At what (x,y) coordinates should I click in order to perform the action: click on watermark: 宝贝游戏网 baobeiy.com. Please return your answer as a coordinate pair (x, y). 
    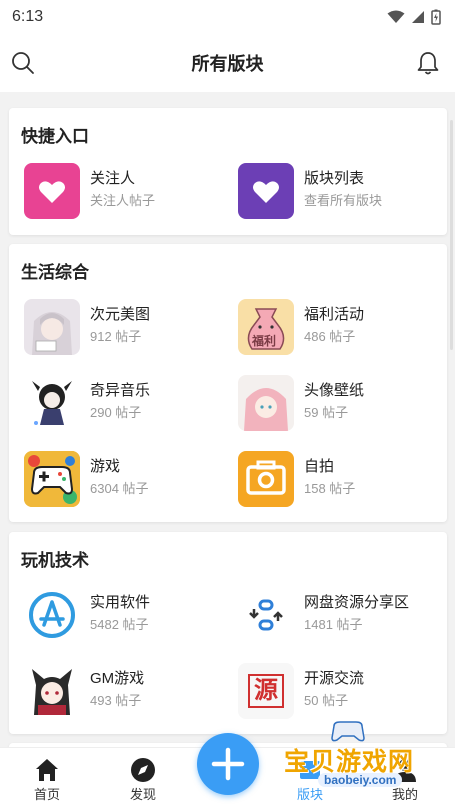
    Looking at the image, I should click on (365, 762).